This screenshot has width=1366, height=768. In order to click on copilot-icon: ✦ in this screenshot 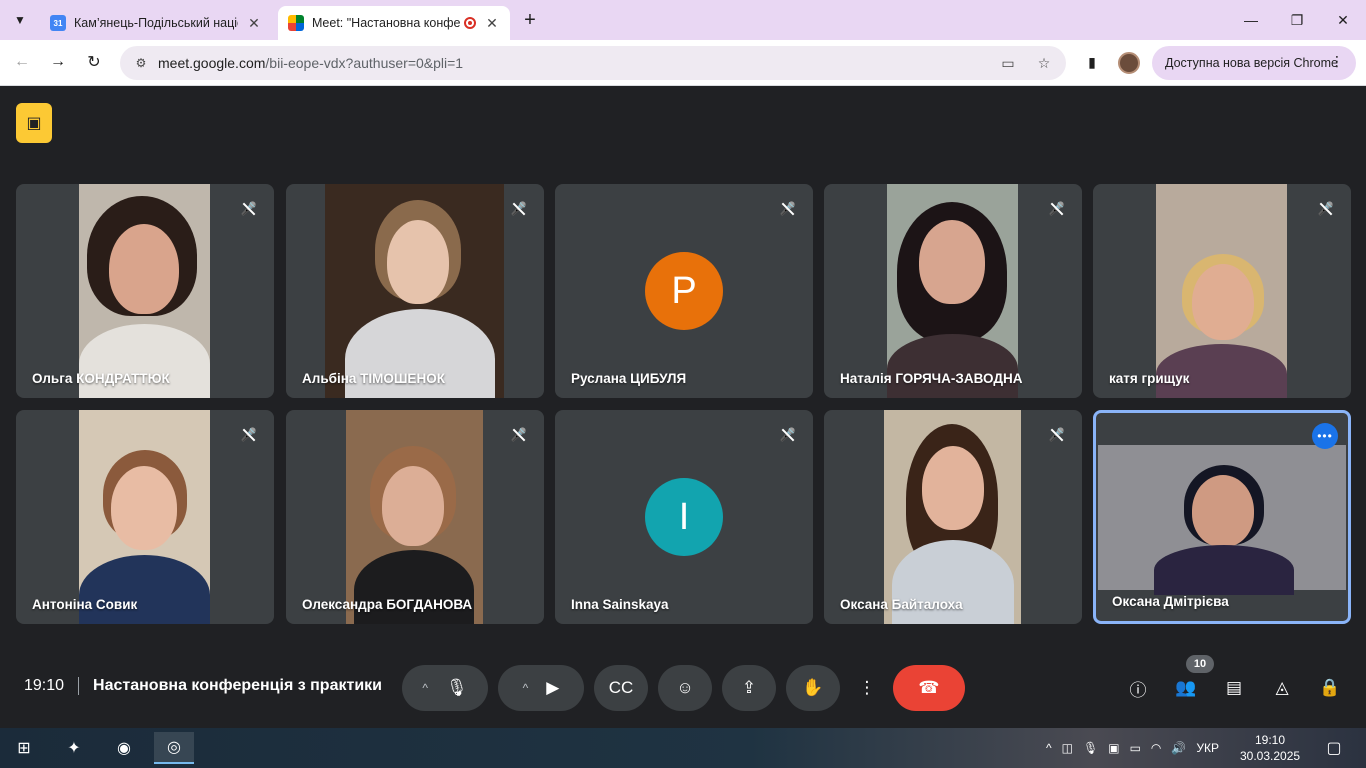, I will do `click(74, 748)`.